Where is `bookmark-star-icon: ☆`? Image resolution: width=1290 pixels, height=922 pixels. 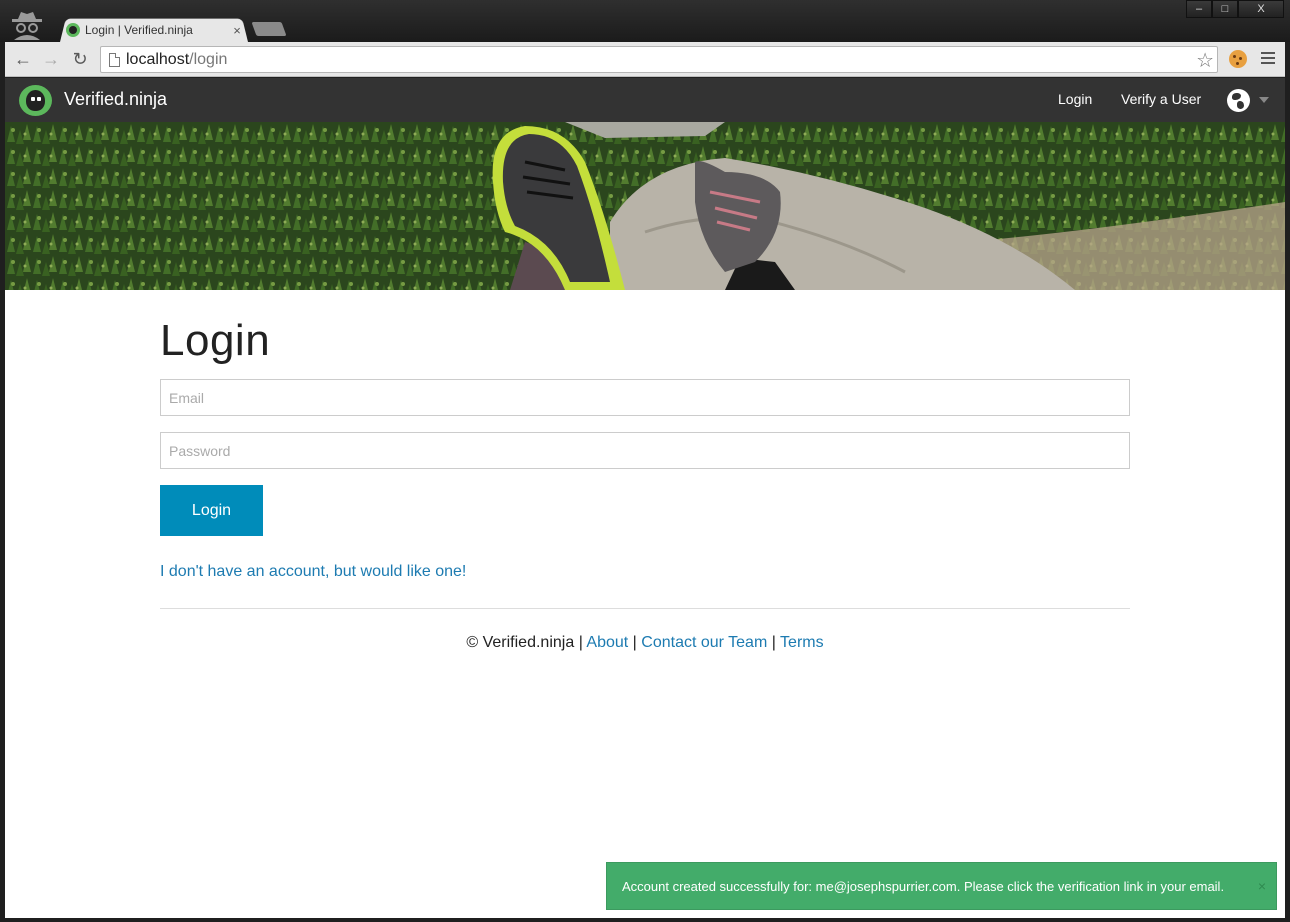
bookmark-star-icon: ☆ is located at coordinates (1205, 60).